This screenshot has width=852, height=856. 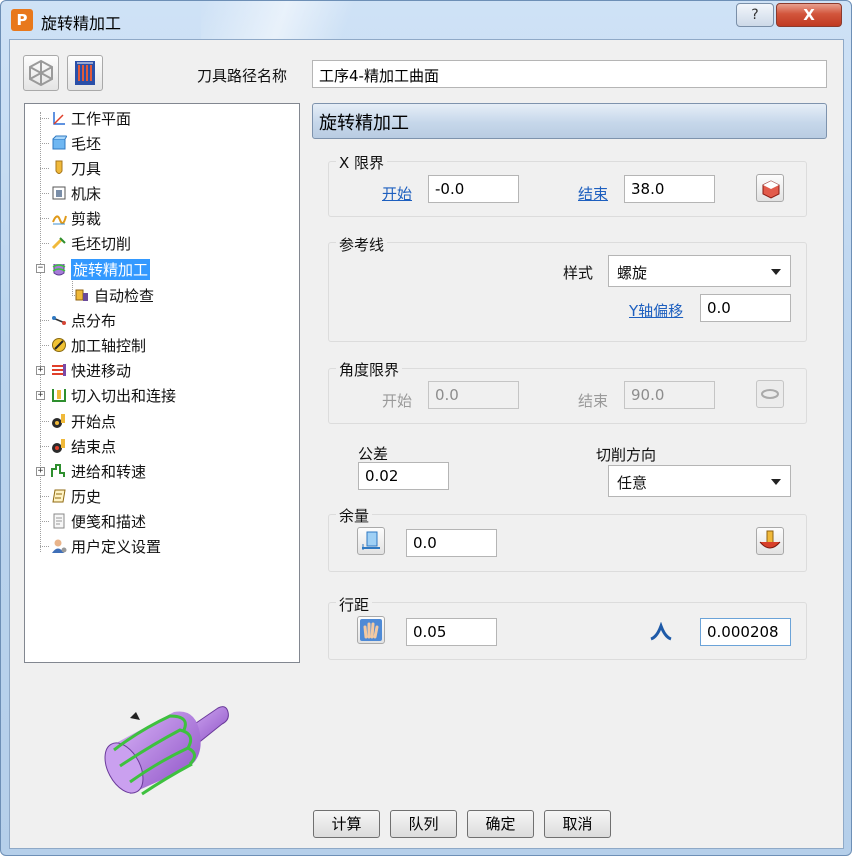 I want to click on tree-item-label: 进给和转速, so click(x=109, y=471).